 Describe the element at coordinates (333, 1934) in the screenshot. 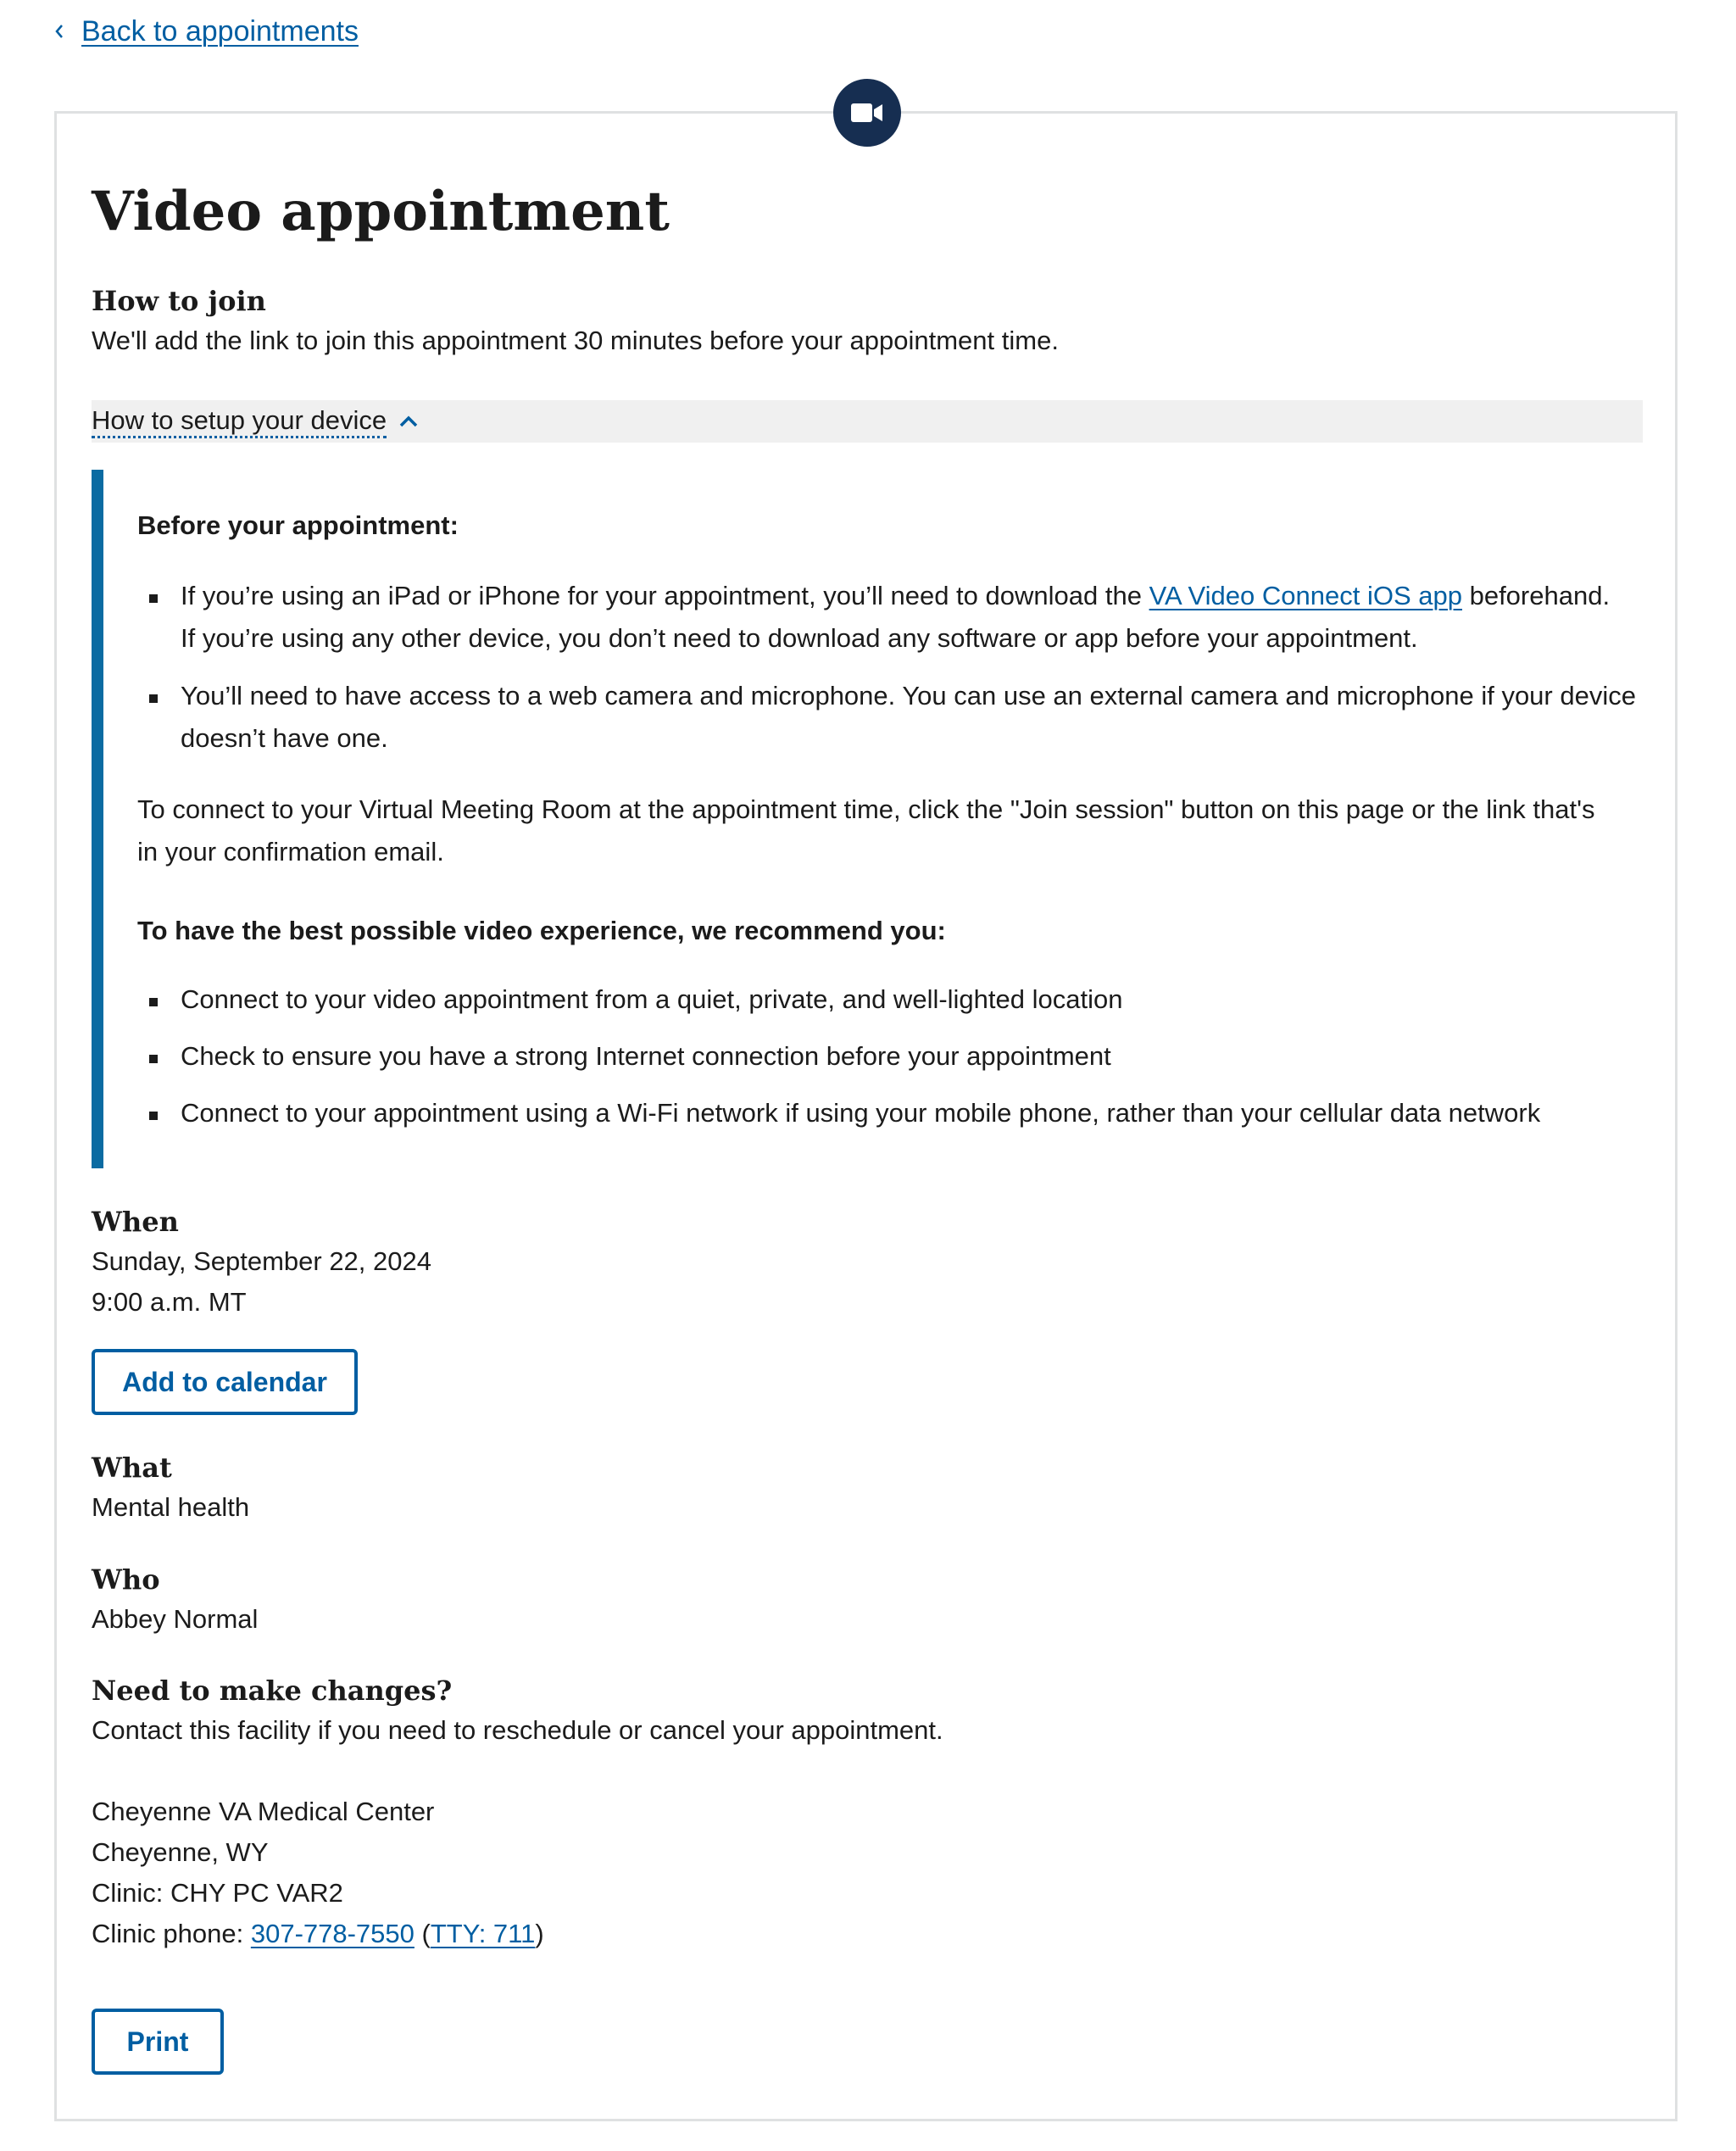

I see `clinic-phone-link: 307-778-7550` at that location.